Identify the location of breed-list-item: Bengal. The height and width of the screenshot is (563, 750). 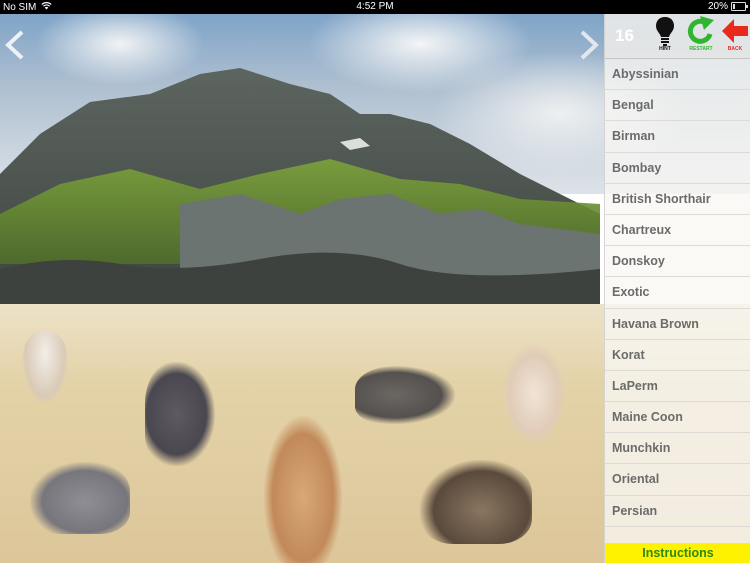
(677, 106).